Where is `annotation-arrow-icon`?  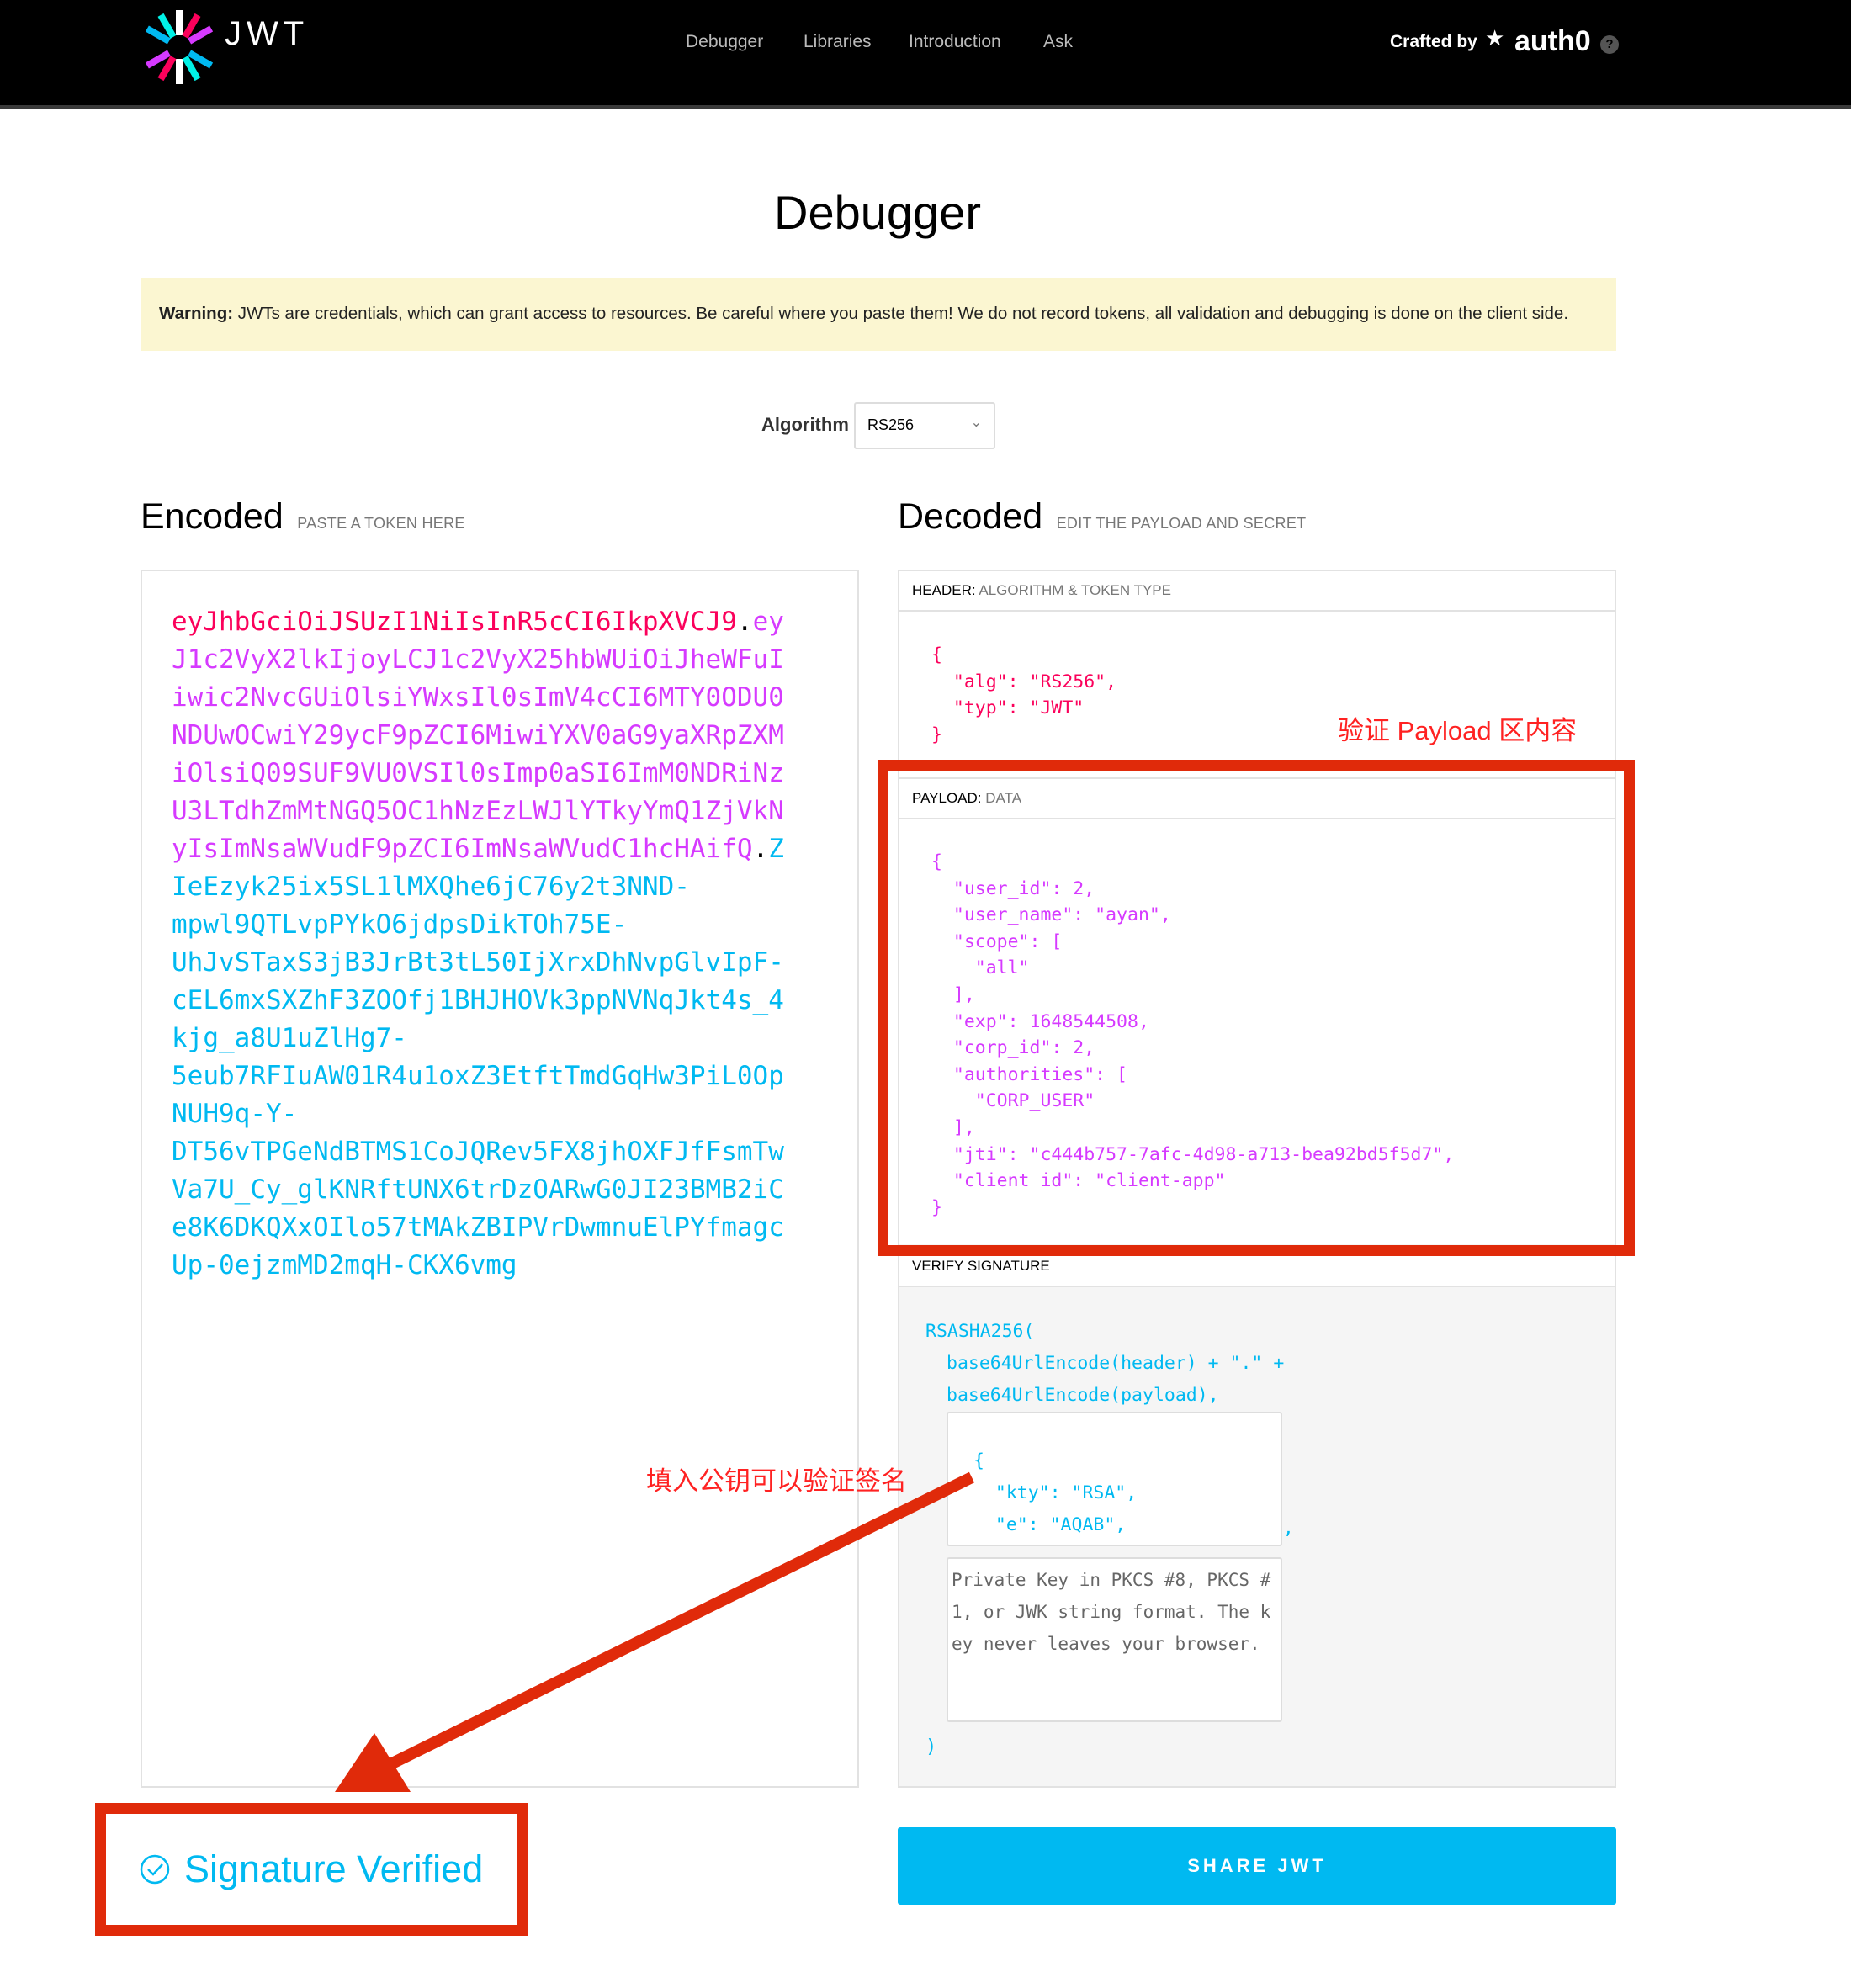 annotation-arrow-icon is located at coordinates (655, 1632).